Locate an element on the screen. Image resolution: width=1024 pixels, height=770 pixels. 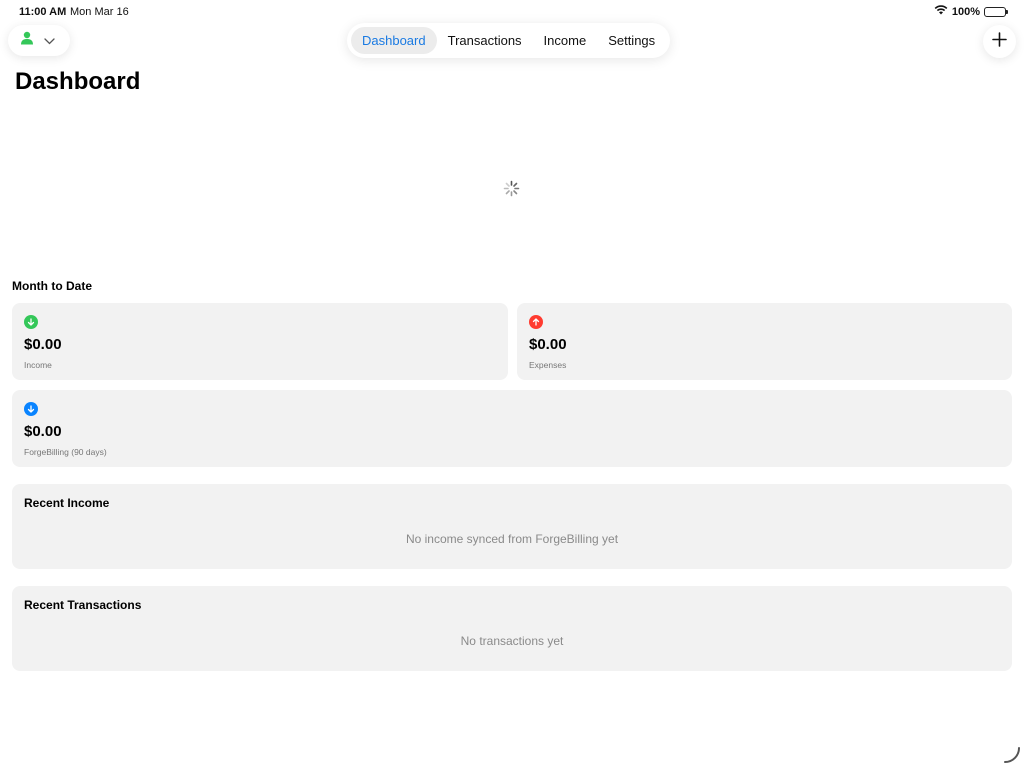
expenses-label: Expenses is located at coordinates (548, 365).